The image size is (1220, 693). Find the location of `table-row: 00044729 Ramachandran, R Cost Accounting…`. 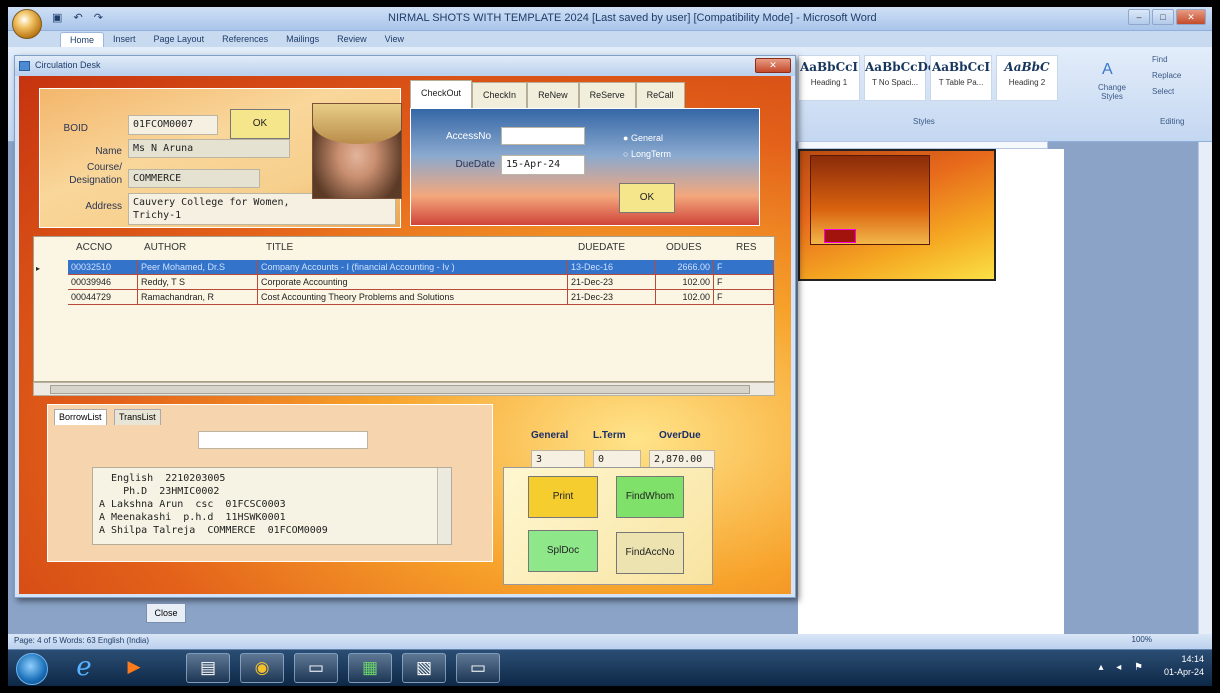

table-row: 00044729 Ramachandran, R Cost Accounting… is located at coordinates (421, 297).